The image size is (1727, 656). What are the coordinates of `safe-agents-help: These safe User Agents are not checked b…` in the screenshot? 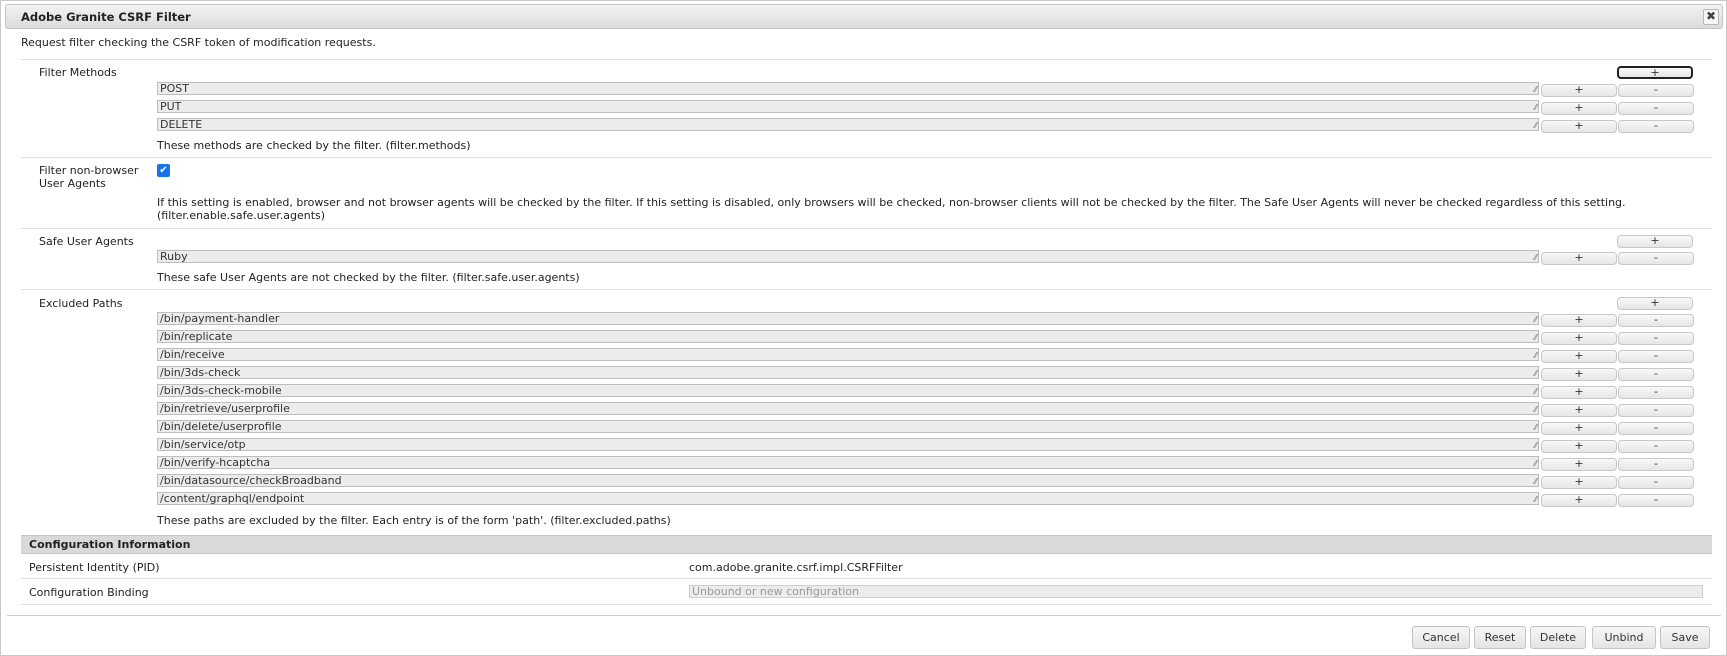 It's located at (368, 277).